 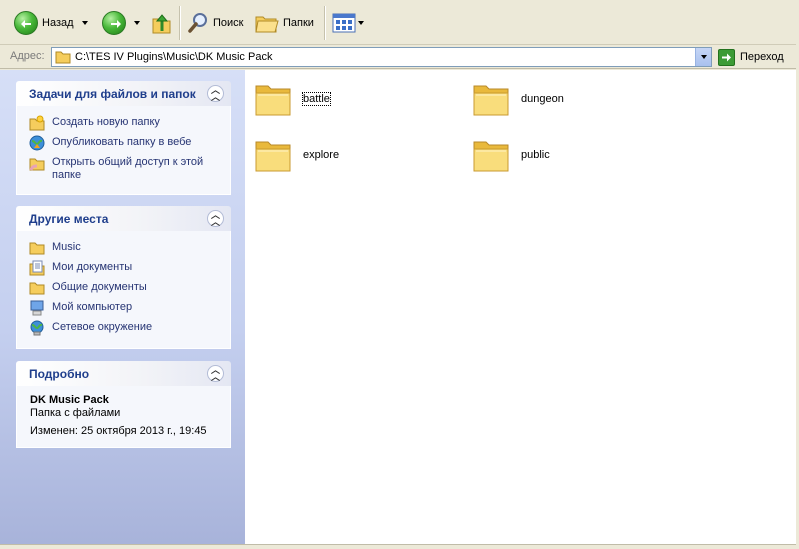 What do you see at coordinates (542, 99) in the screenshot?
I see `folder-name: dungeon` at bounding box center [542, 99].